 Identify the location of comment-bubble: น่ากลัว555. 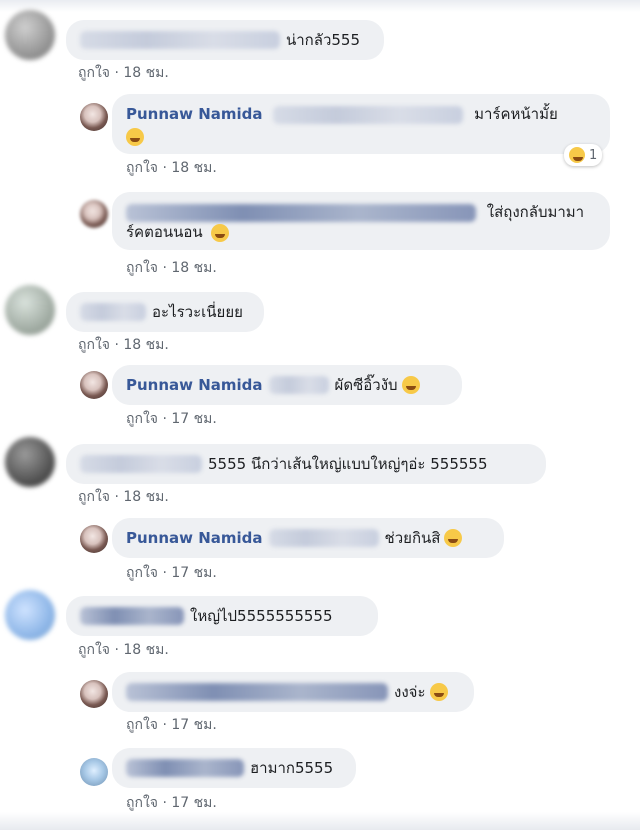
(225, 40).